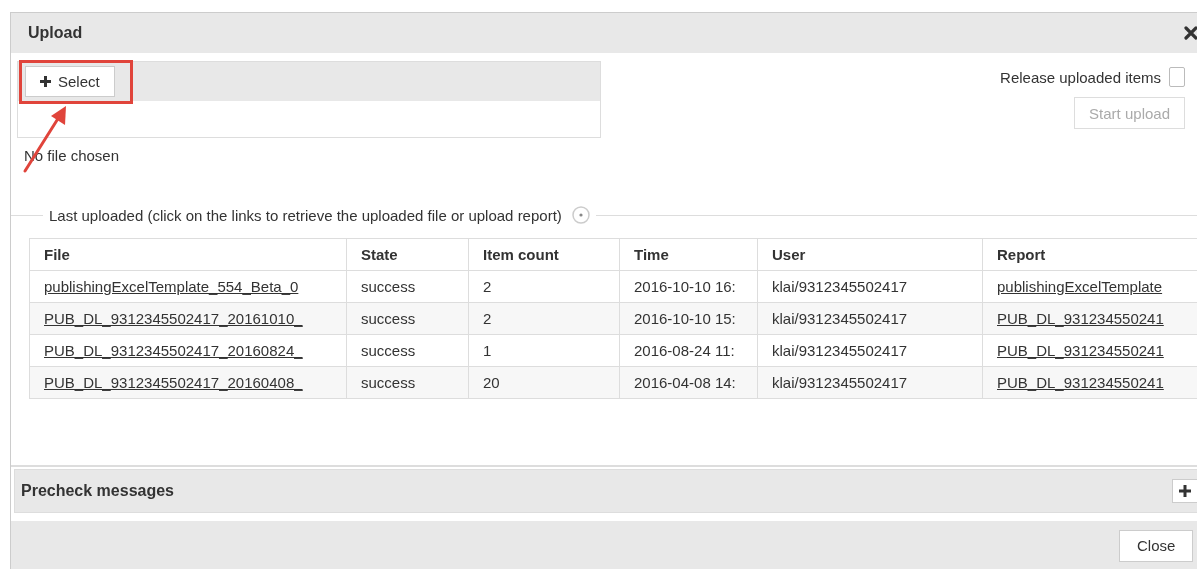 The width and height of the screenshot is (1197, 569). What do you see at coordinates (688, 286) in the screenshot?
I see `table-cell: 2016-10-10 16:` at bounding box center [688, 286].